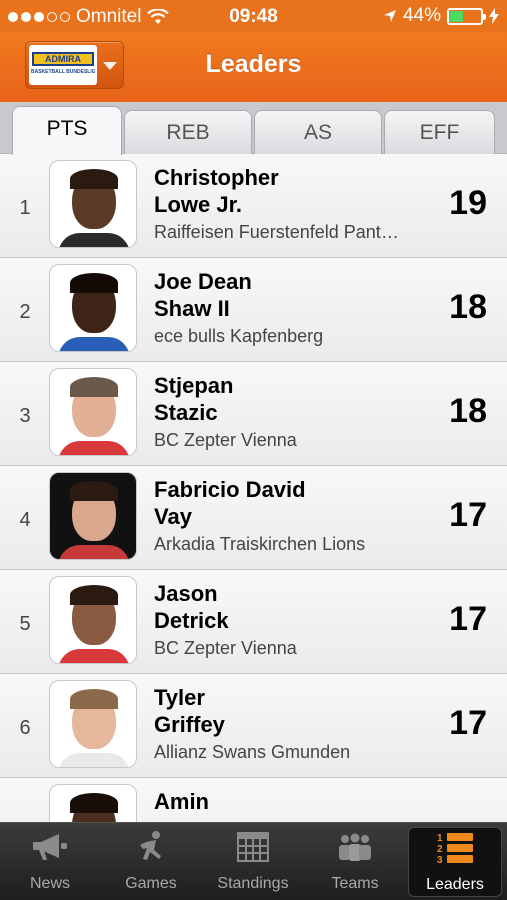  What do you see at coordinates (253, 16) in the screenshot?
I see `status-bar: Omnitel 09:48 44%` at bounding box center [253, 16].